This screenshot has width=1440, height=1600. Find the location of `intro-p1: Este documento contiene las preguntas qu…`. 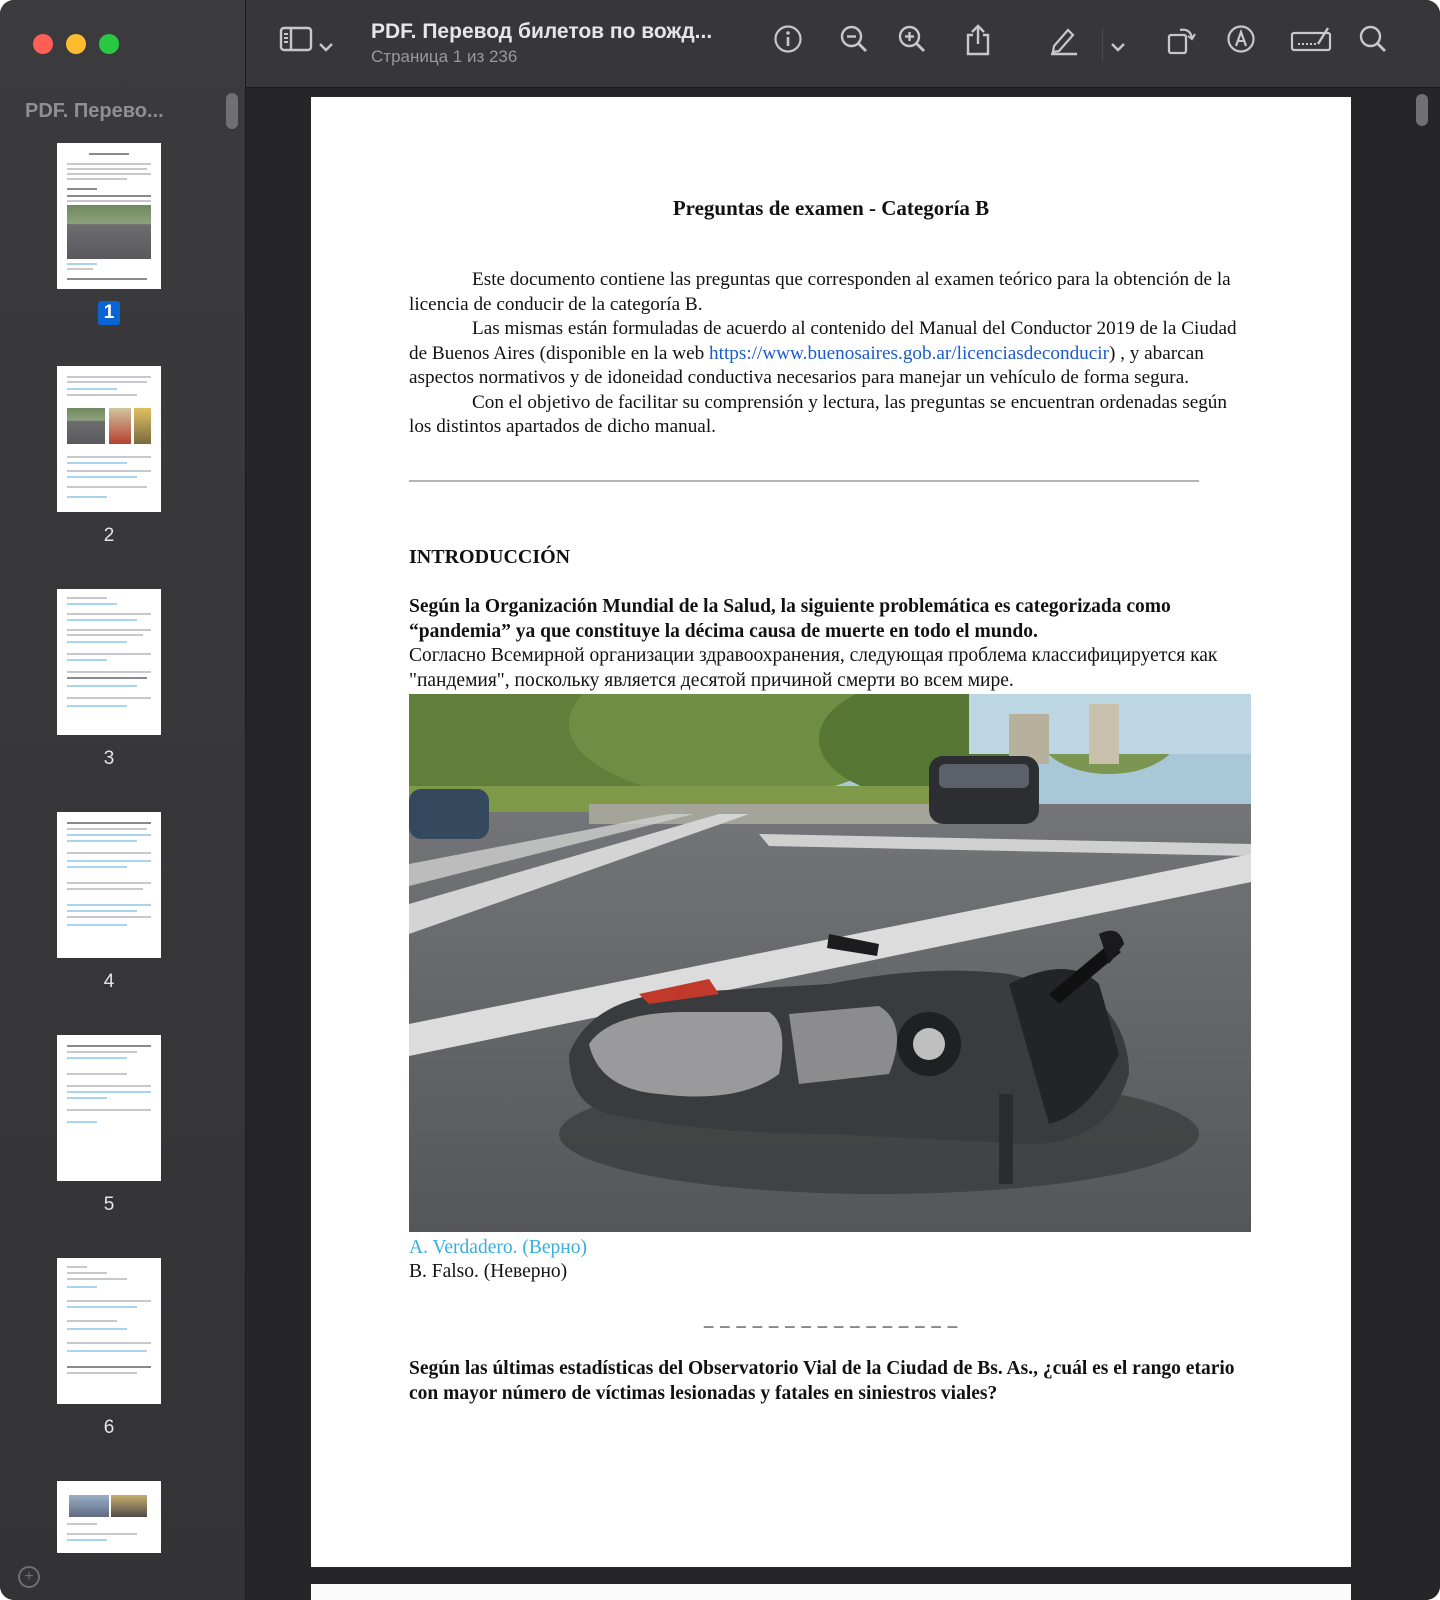

intro-p1: Este documento contiene las preguntas qu… is located at coordinates (820, 292).